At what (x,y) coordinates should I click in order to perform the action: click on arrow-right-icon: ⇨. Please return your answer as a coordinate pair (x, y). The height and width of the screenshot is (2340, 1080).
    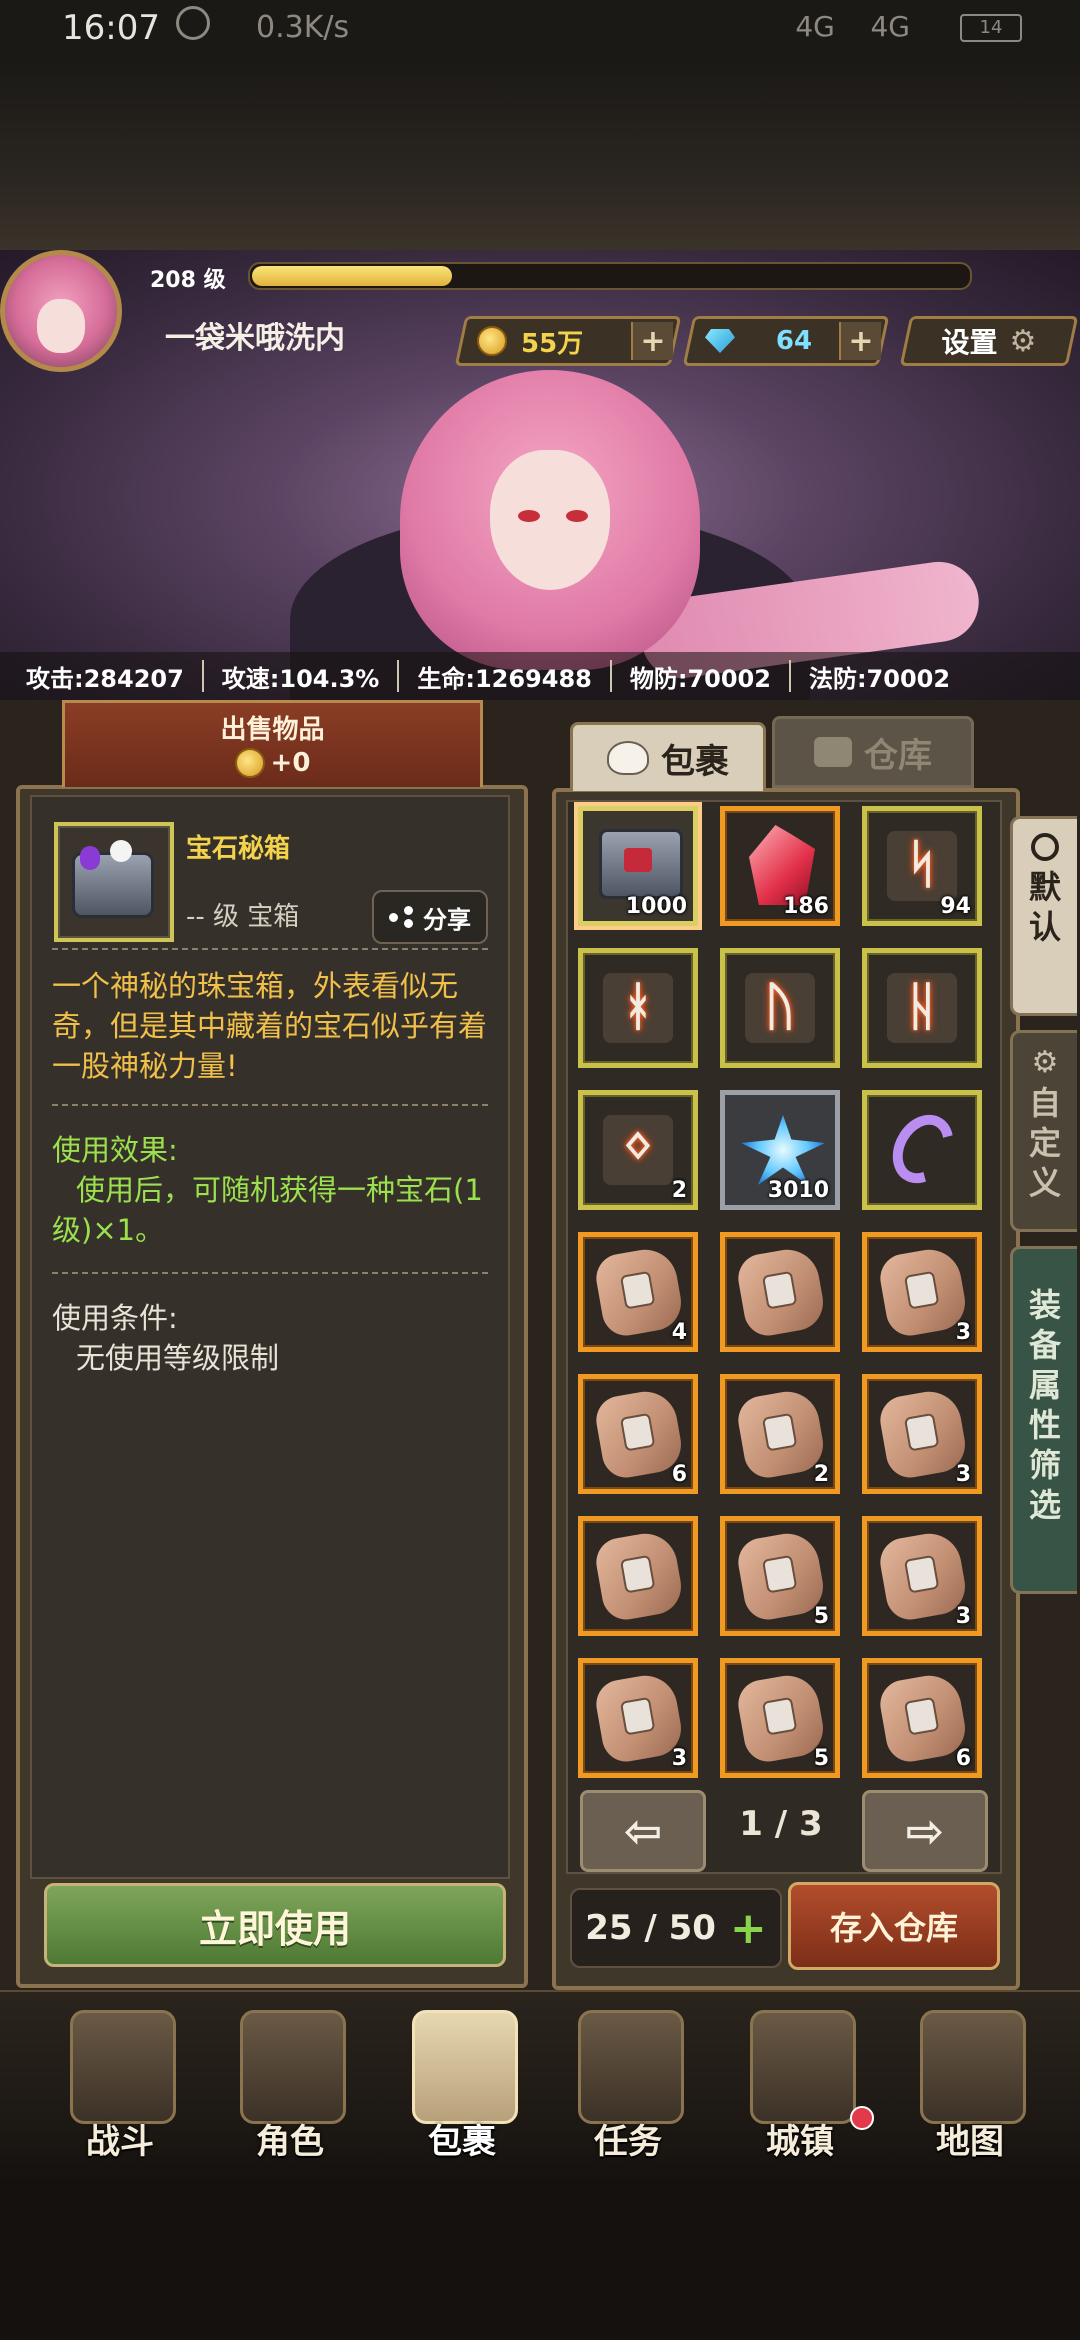
    Looking at the image, I should click on (925, 1831).